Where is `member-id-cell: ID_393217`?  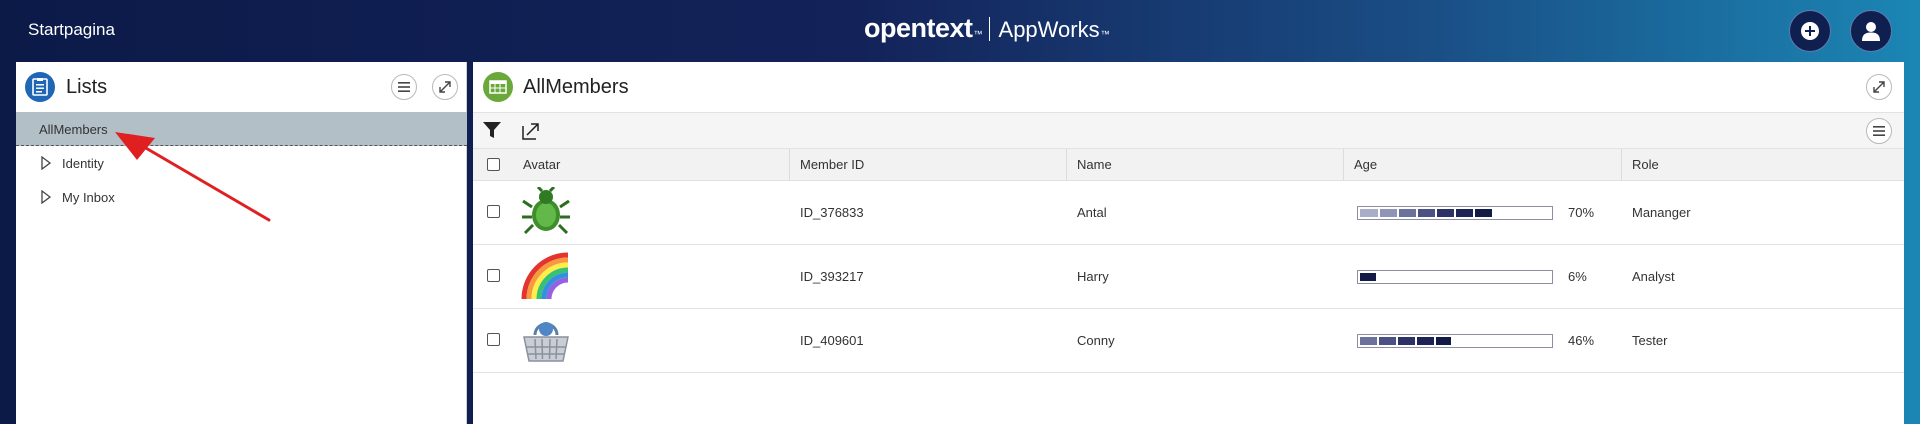
member-id-cell: ID_393217 is located at coordinates (832, 276).